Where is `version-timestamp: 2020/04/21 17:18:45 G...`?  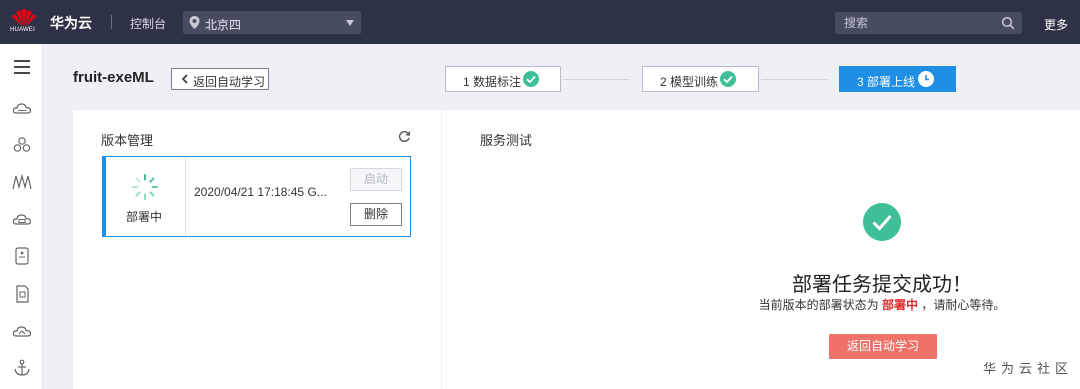
version-timestamp: 2020/04/21 17:18:45 G... is located at coordinates (260, 192).